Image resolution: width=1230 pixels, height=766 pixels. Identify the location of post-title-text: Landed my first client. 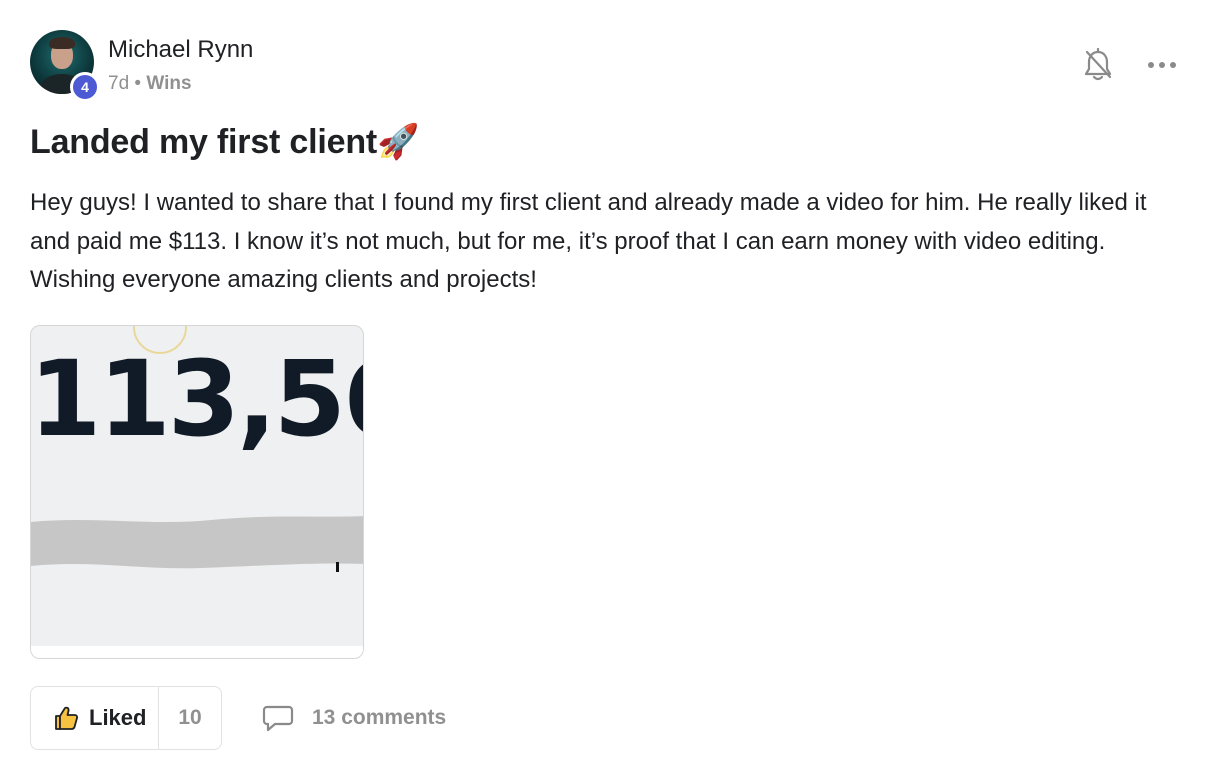
(204, 142).